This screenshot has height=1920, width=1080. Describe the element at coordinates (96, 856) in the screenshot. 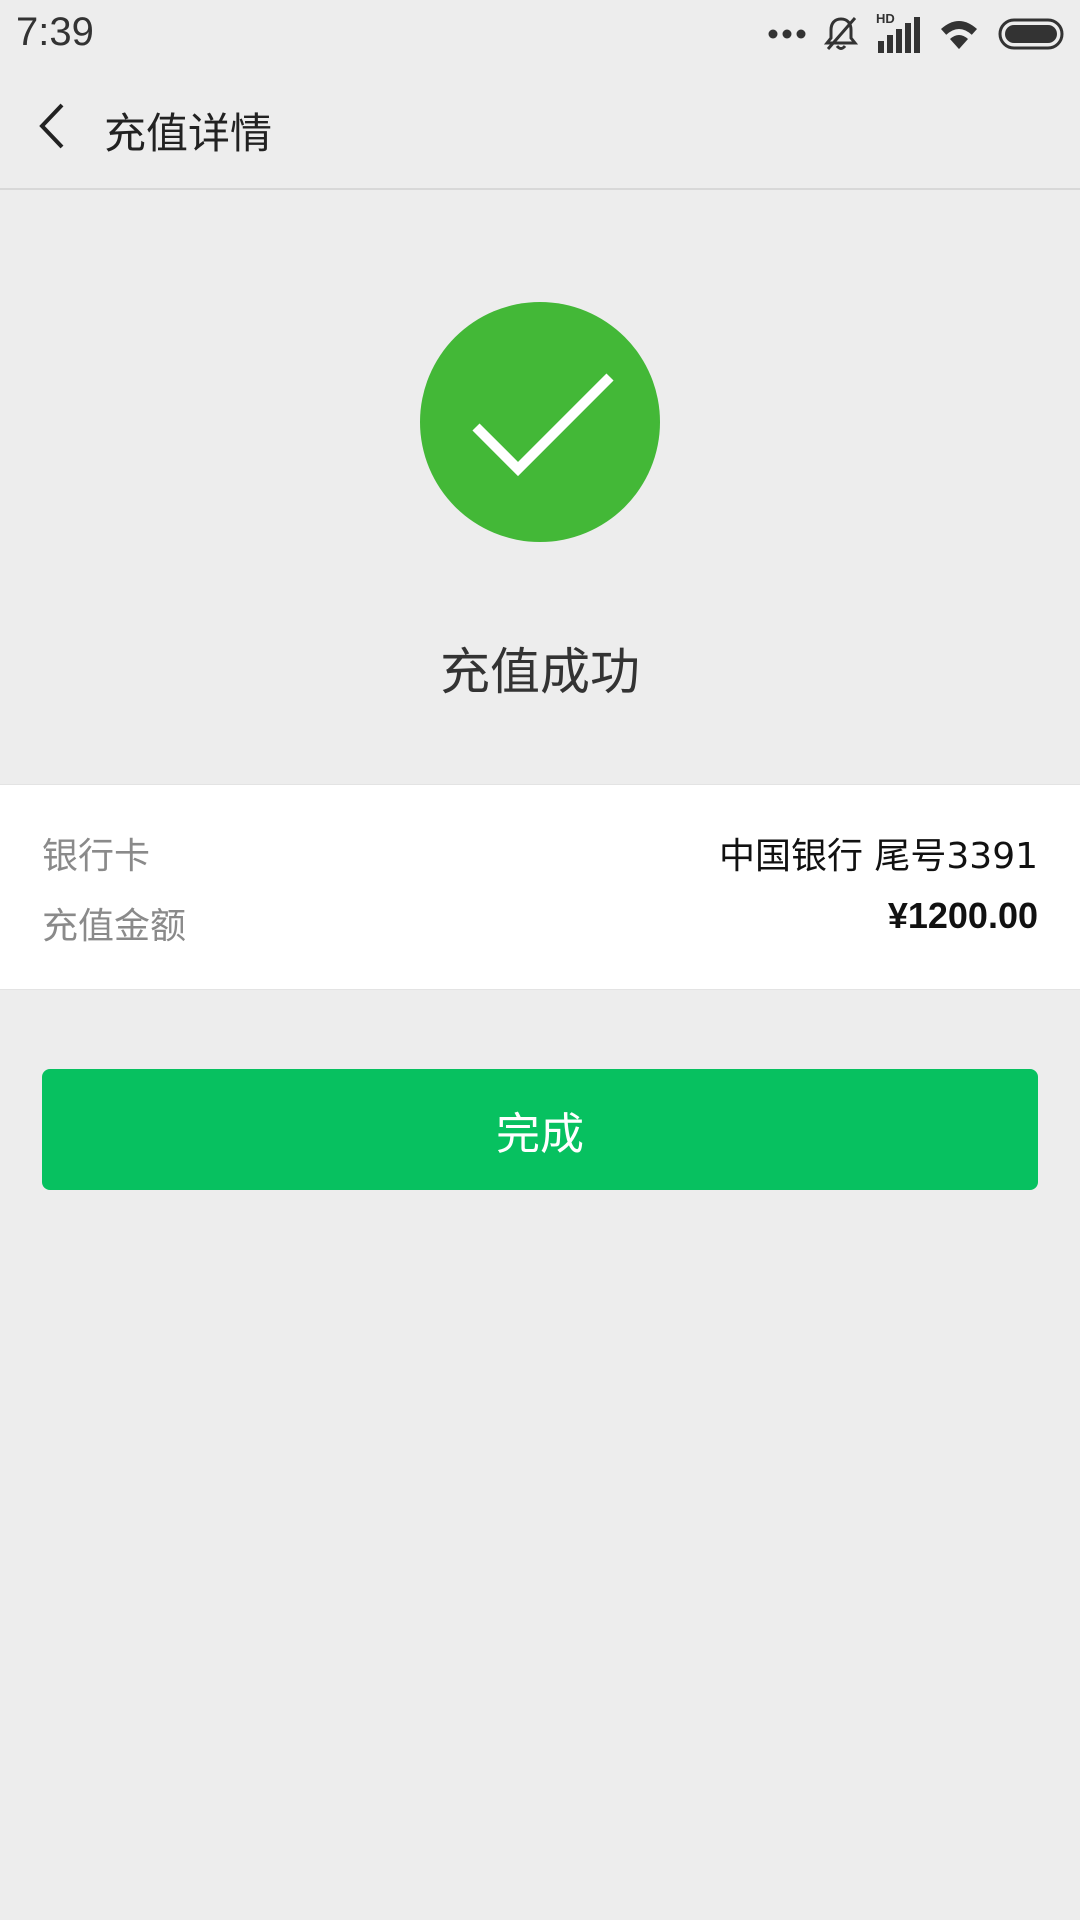

I see `bank-card-label: 银行卡` at that location.